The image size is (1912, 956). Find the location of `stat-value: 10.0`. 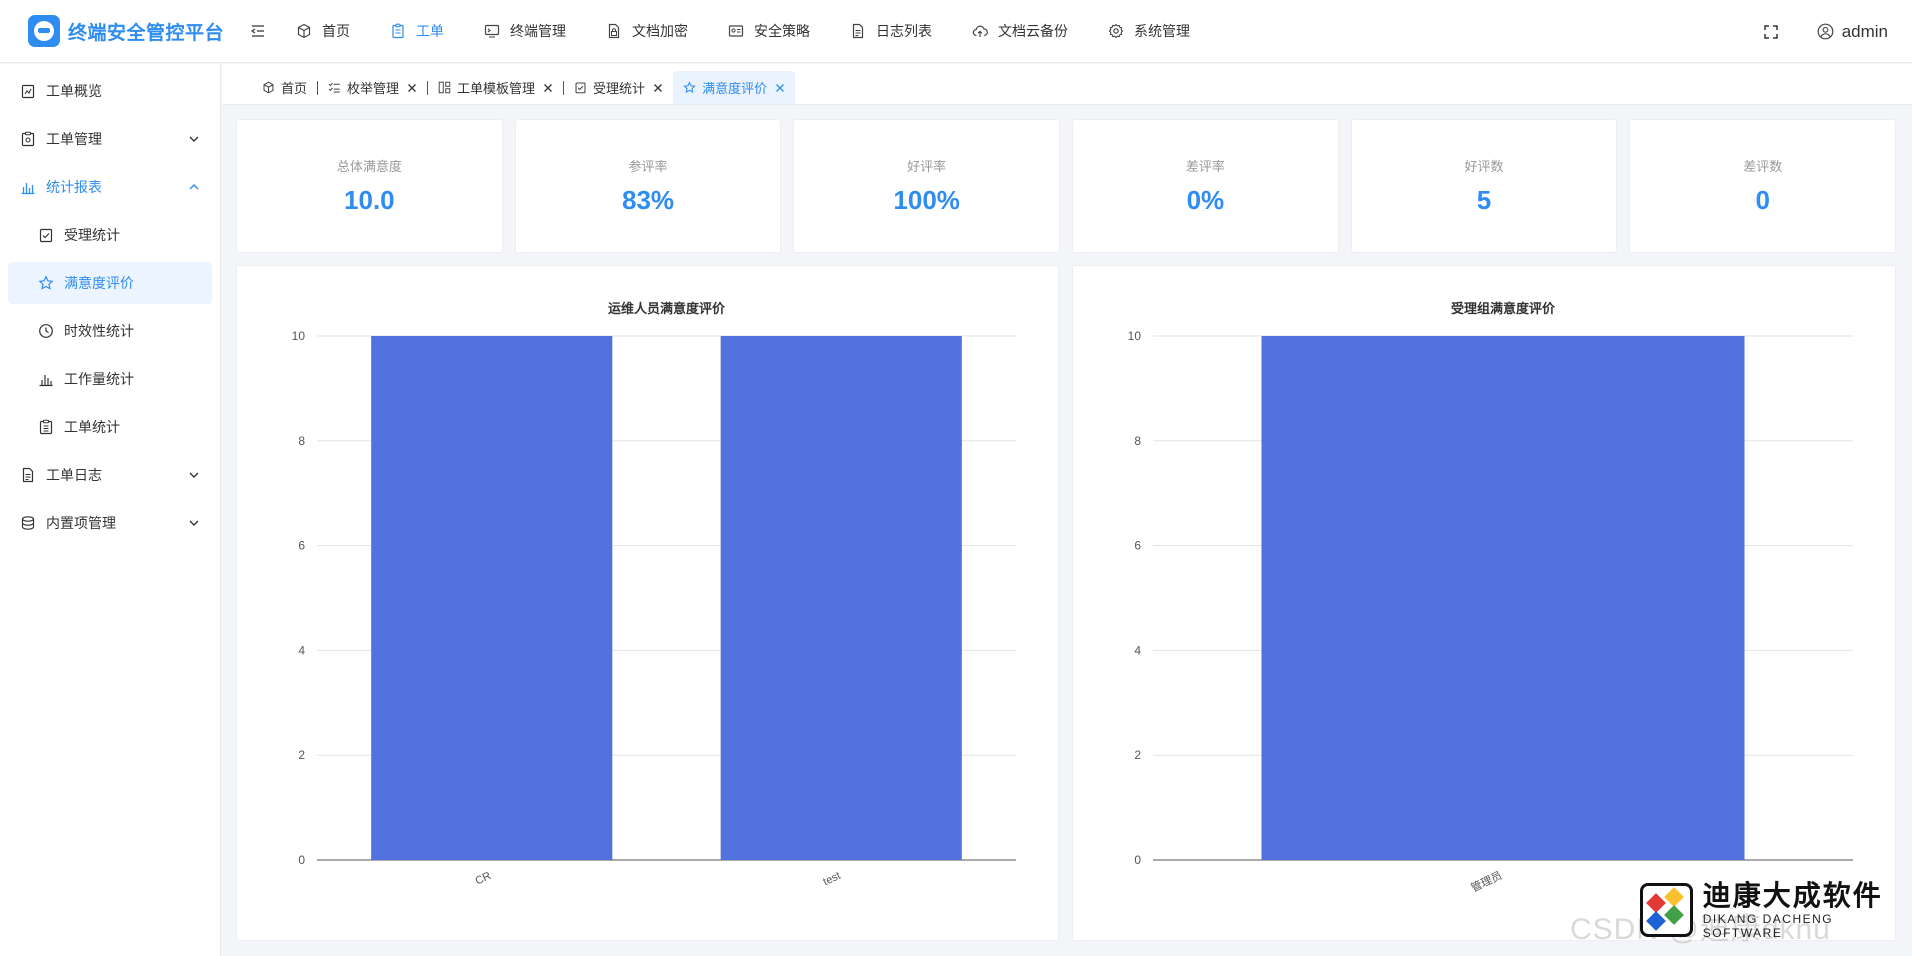

stat-value: 10.0 is located at coordinates (369, 200).